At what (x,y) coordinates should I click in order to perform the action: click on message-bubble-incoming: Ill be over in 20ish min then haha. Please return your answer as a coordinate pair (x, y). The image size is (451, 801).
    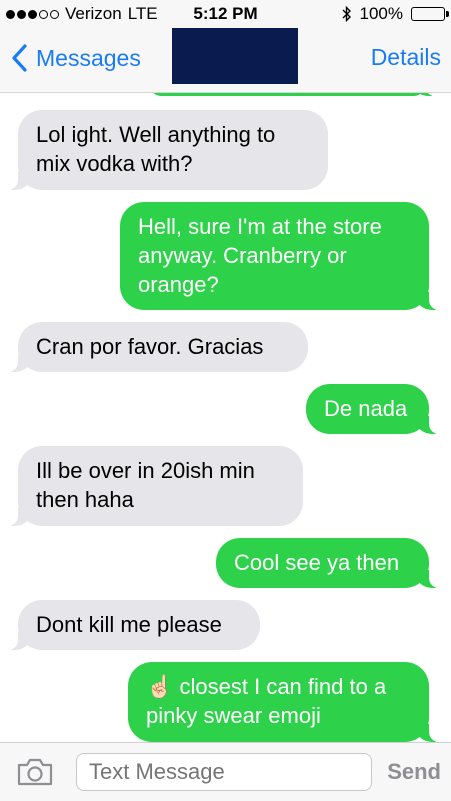
    Looking at the image, I should click on (153, 486).